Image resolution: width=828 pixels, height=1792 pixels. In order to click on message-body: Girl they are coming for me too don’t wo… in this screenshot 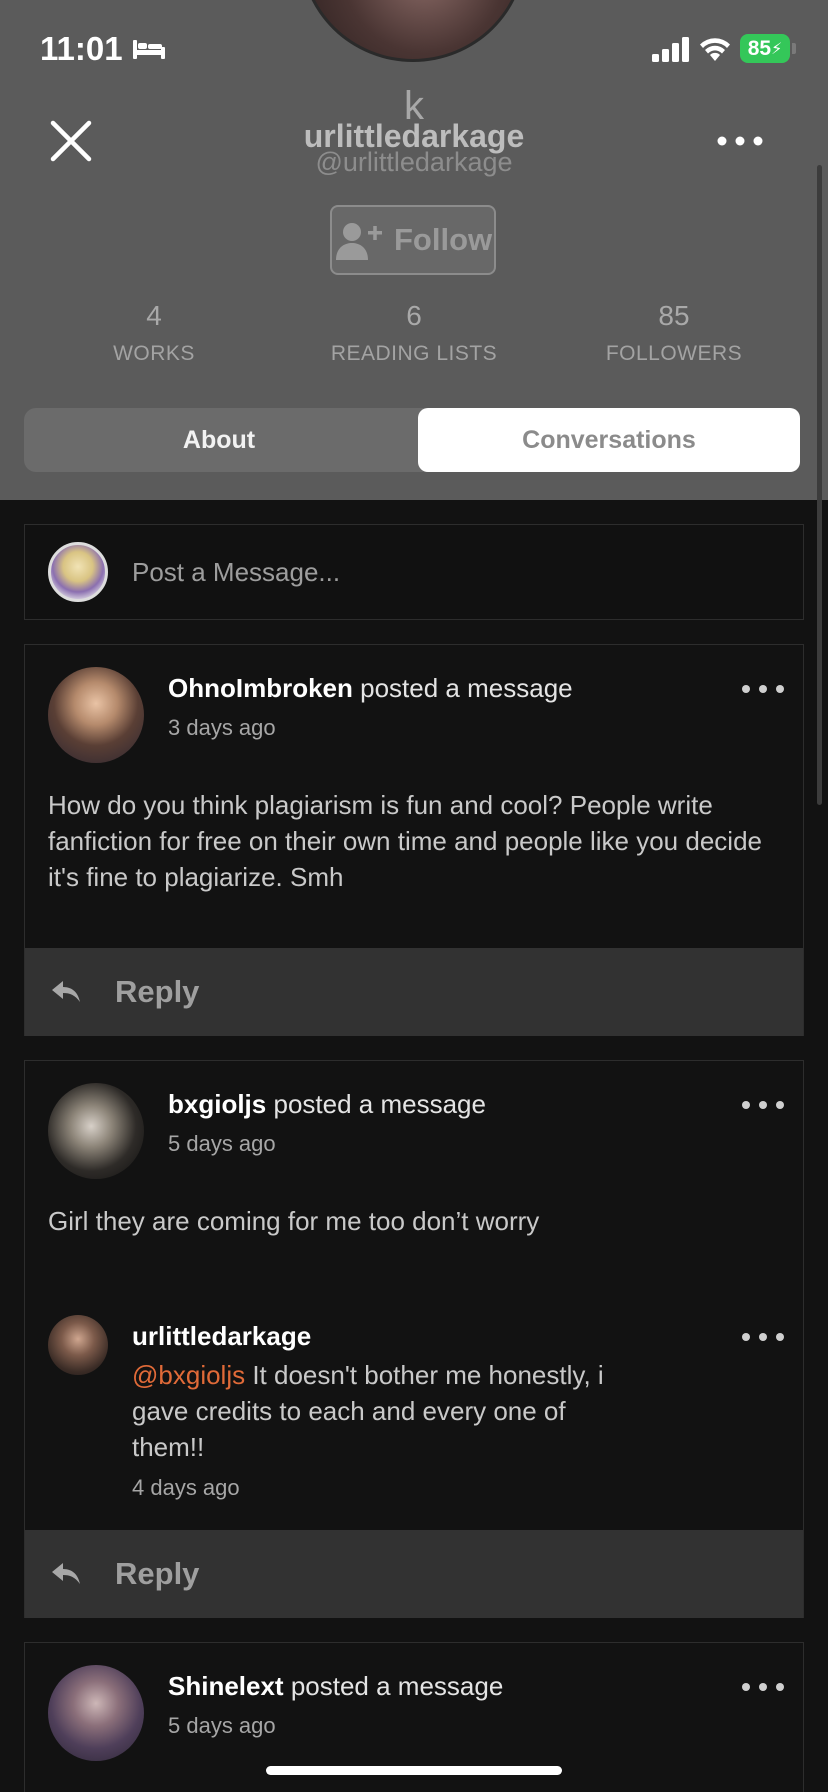, I will do `click(294, 1221)`.